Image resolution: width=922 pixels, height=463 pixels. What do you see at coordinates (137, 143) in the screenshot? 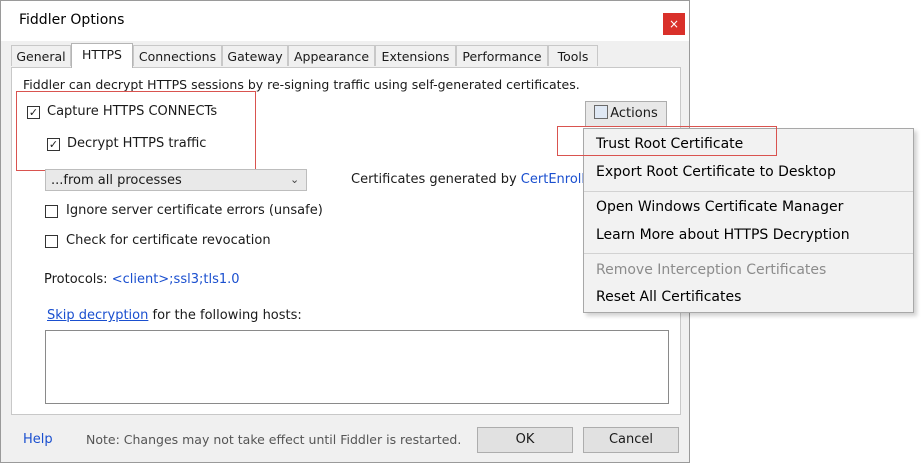
I see `decrypt-https-label: Decrypt HTTPS traffic` at bounding box center [137, 143].